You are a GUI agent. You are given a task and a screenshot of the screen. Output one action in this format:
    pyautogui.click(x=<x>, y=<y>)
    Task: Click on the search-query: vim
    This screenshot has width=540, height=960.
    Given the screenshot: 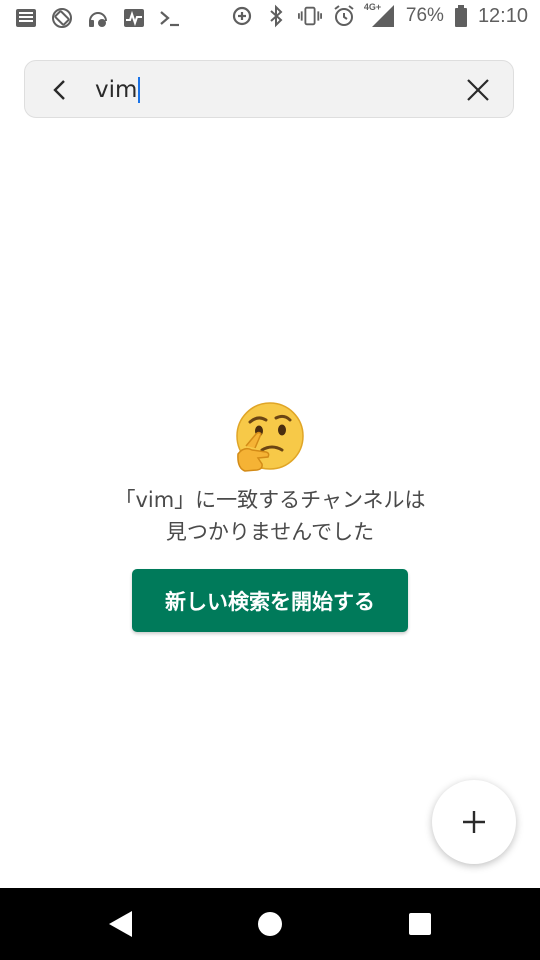 What is the action you would take?
    pyautogui.click(x=116, y=90)
    